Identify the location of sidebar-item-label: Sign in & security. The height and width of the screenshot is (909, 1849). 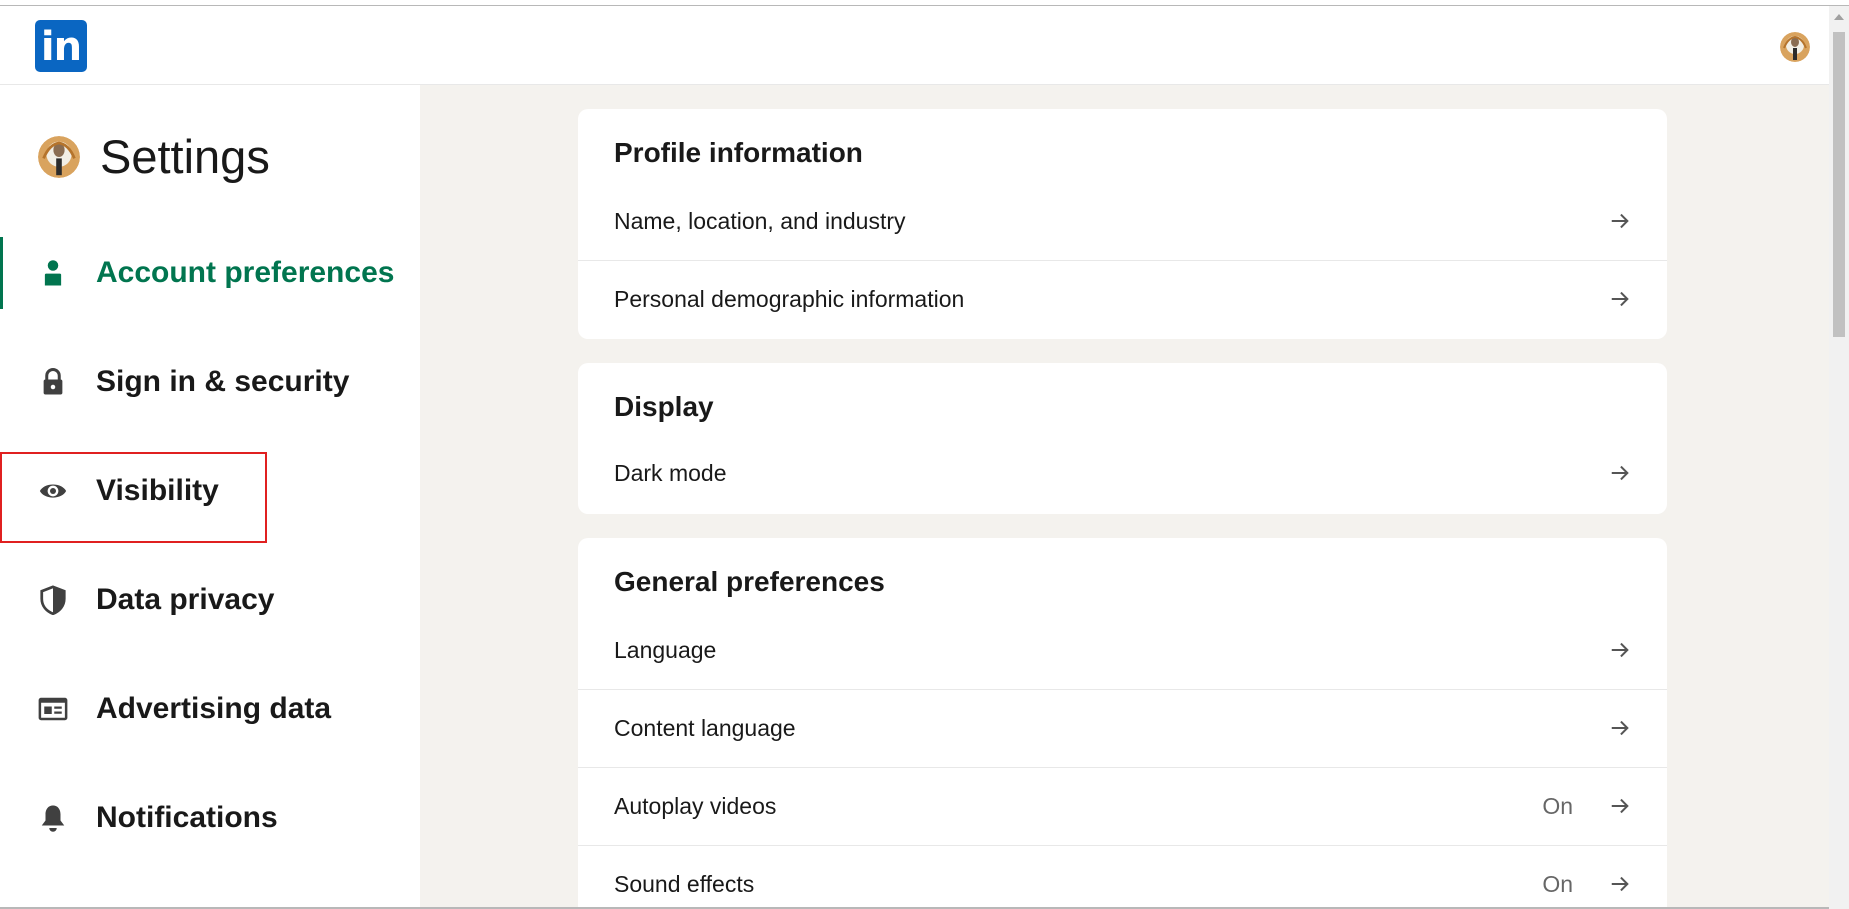
(223, 381).